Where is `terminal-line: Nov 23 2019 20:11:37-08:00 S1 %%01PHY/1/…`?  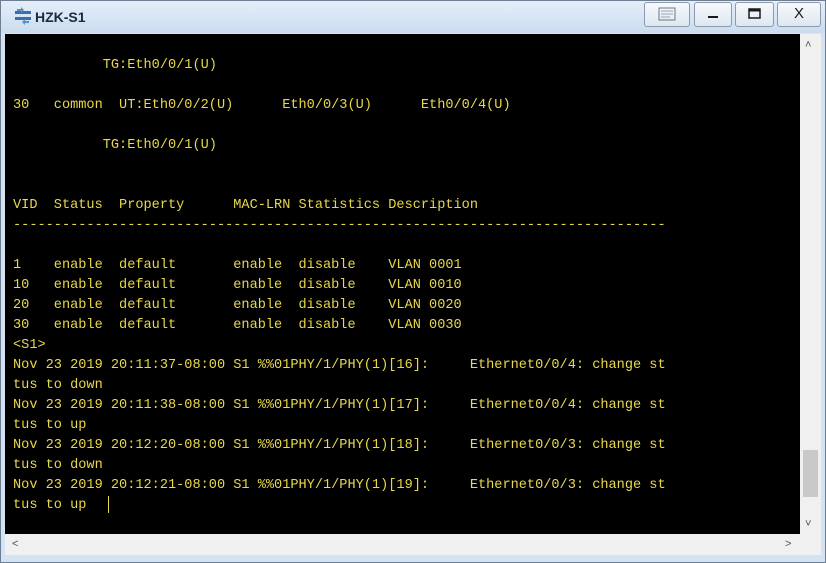 terminal-line: Nov 23 2019 20:11:37-08:00 S1 %%01PHY/1/… is located at coordinates (339, 365).